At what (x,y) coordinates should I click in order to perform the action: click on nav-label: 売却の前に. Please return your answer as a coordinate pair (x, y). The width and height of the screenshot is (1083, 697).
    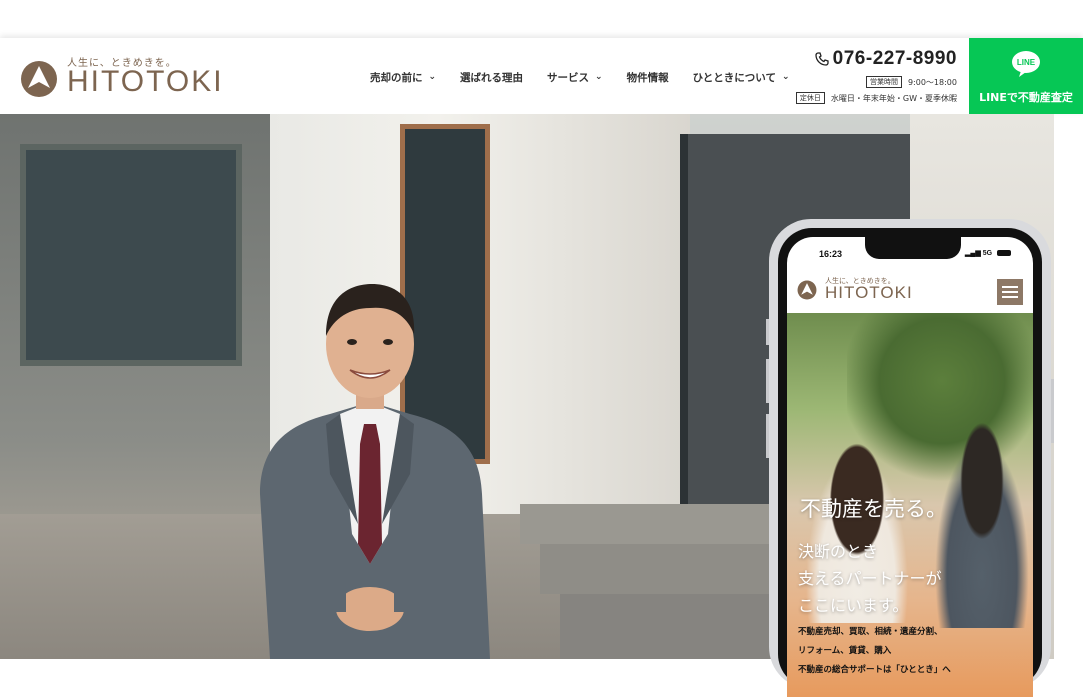
    Looking at the image, I should click on (396, 77).